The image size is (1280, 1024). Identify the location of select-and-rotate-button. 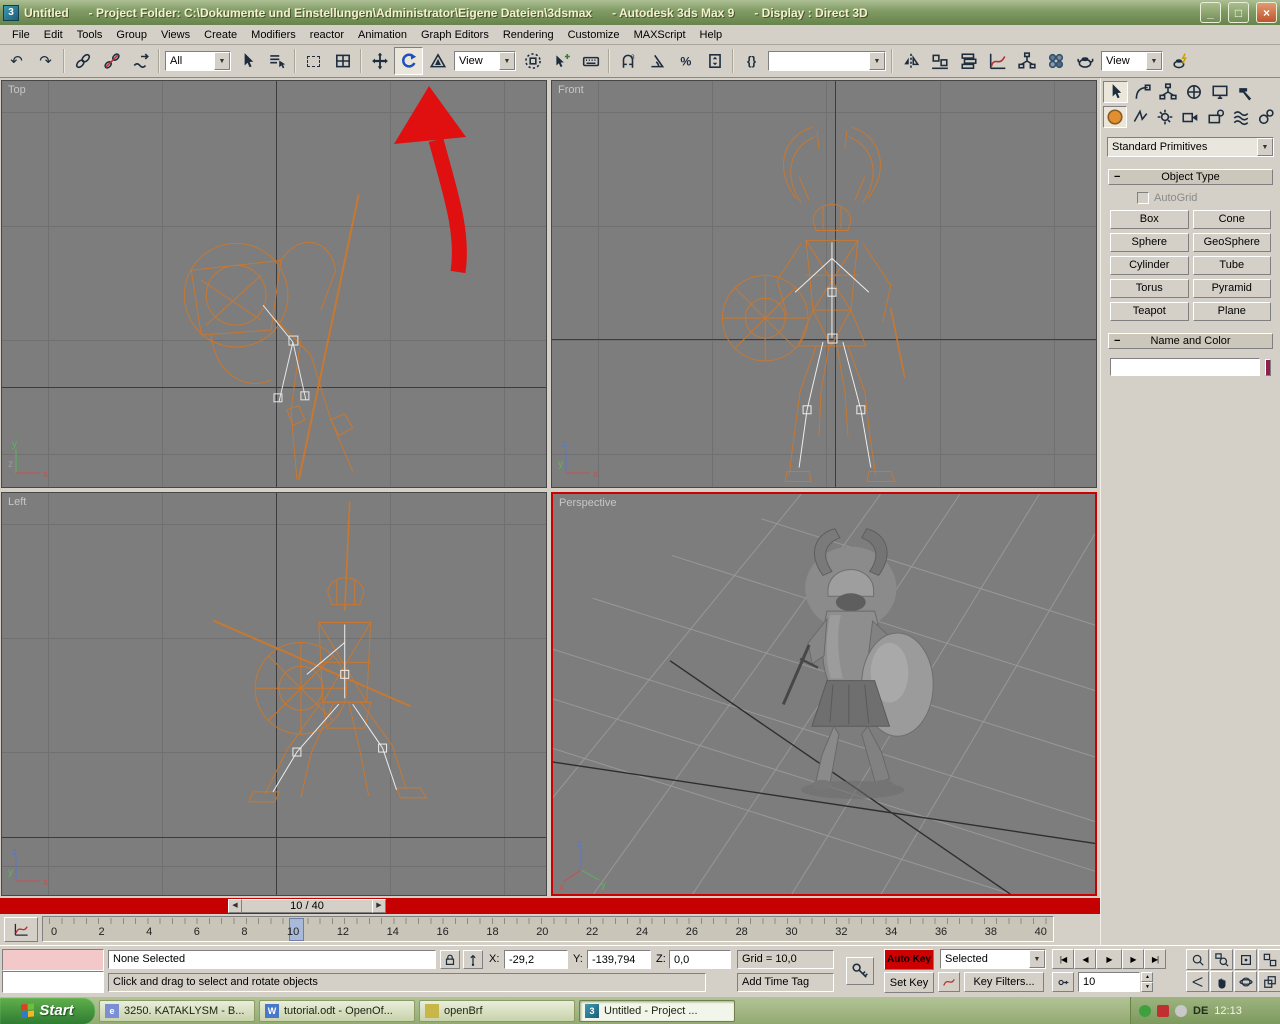
(408, 61).